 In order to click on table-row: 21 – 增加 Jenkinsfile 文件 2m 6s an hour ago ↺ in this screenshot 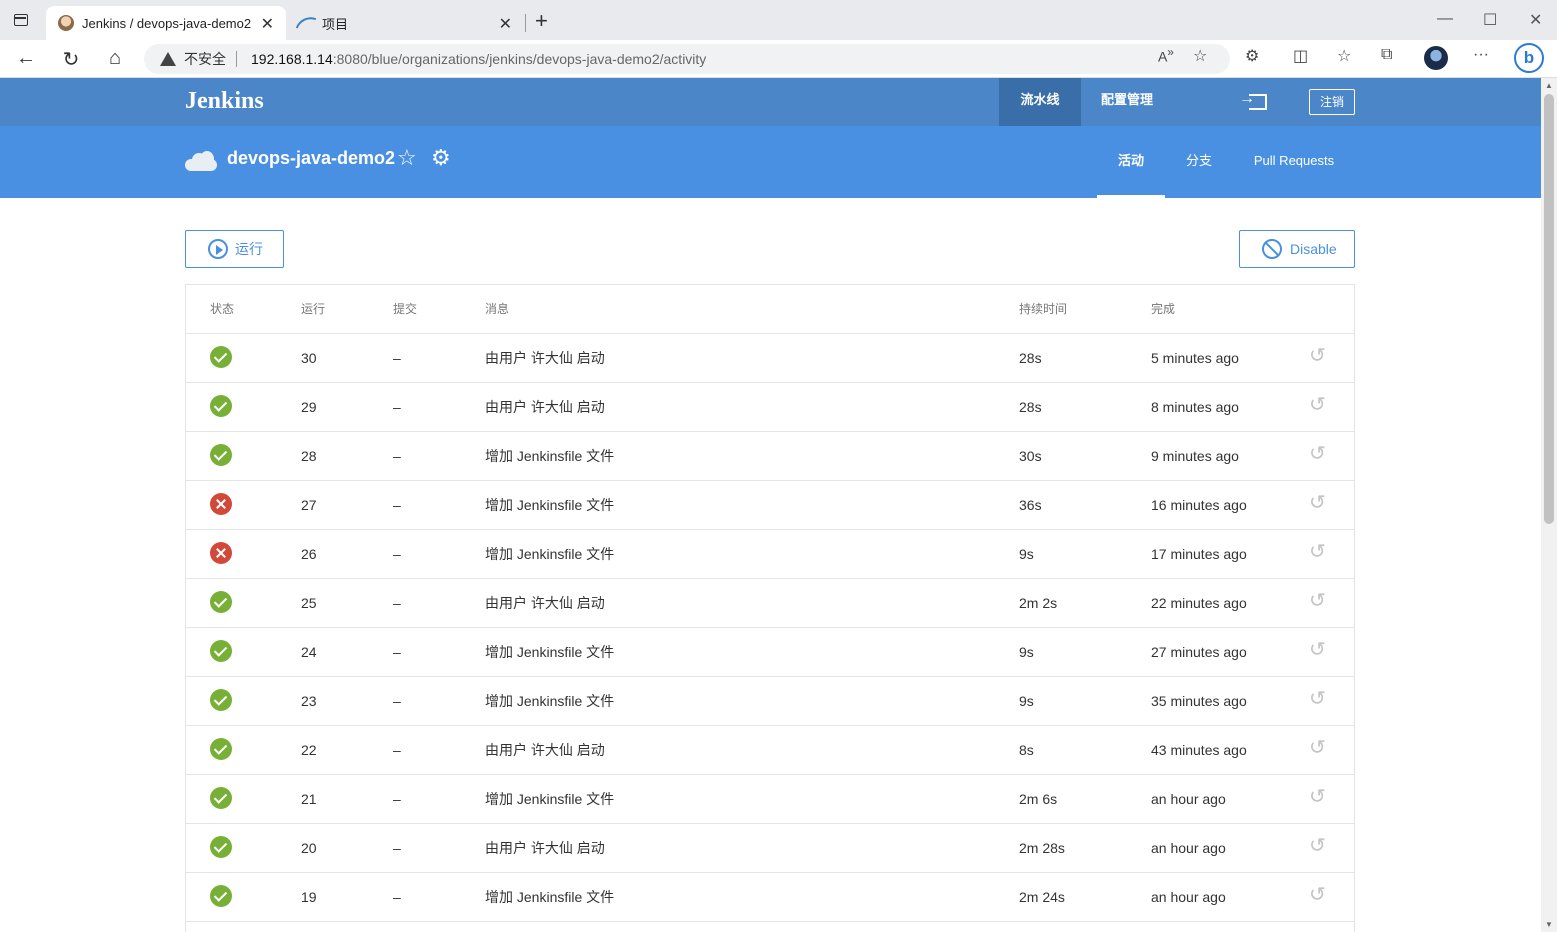, I will do `click(770, 799)`.